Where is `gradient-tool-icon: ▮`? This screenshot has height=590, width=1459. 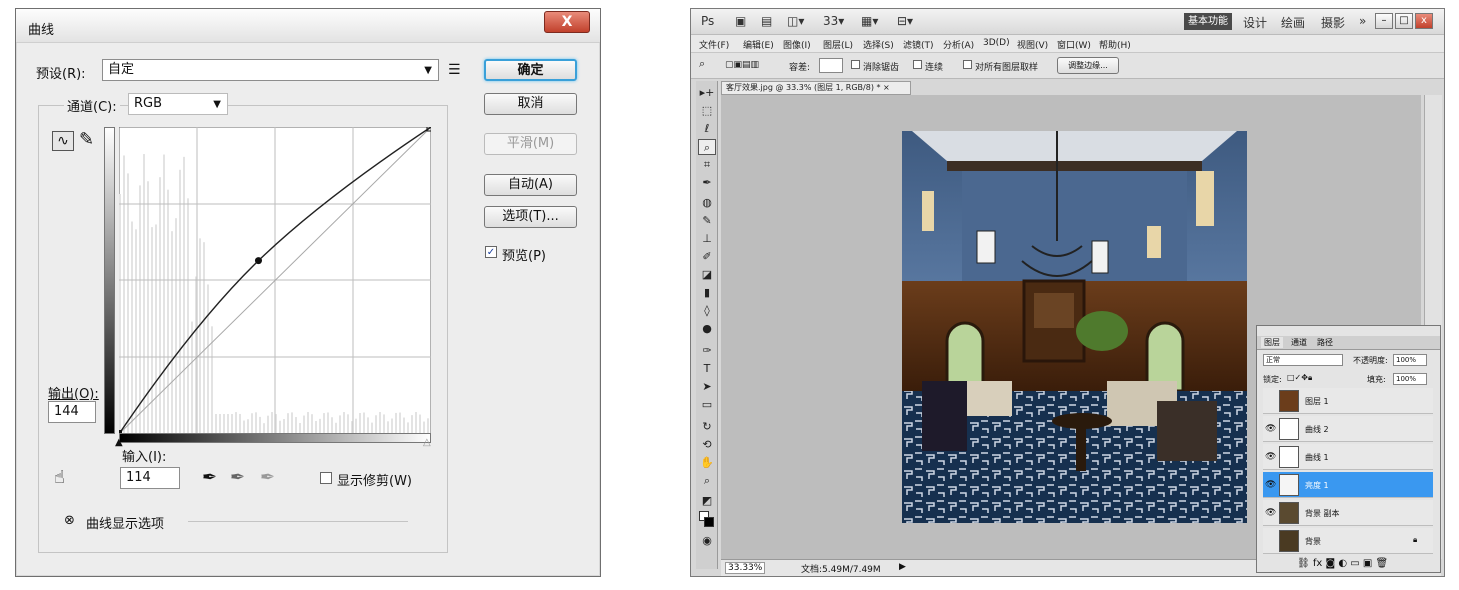 gradient-tool-icon: ▮ is located at coordinates (707, 293).